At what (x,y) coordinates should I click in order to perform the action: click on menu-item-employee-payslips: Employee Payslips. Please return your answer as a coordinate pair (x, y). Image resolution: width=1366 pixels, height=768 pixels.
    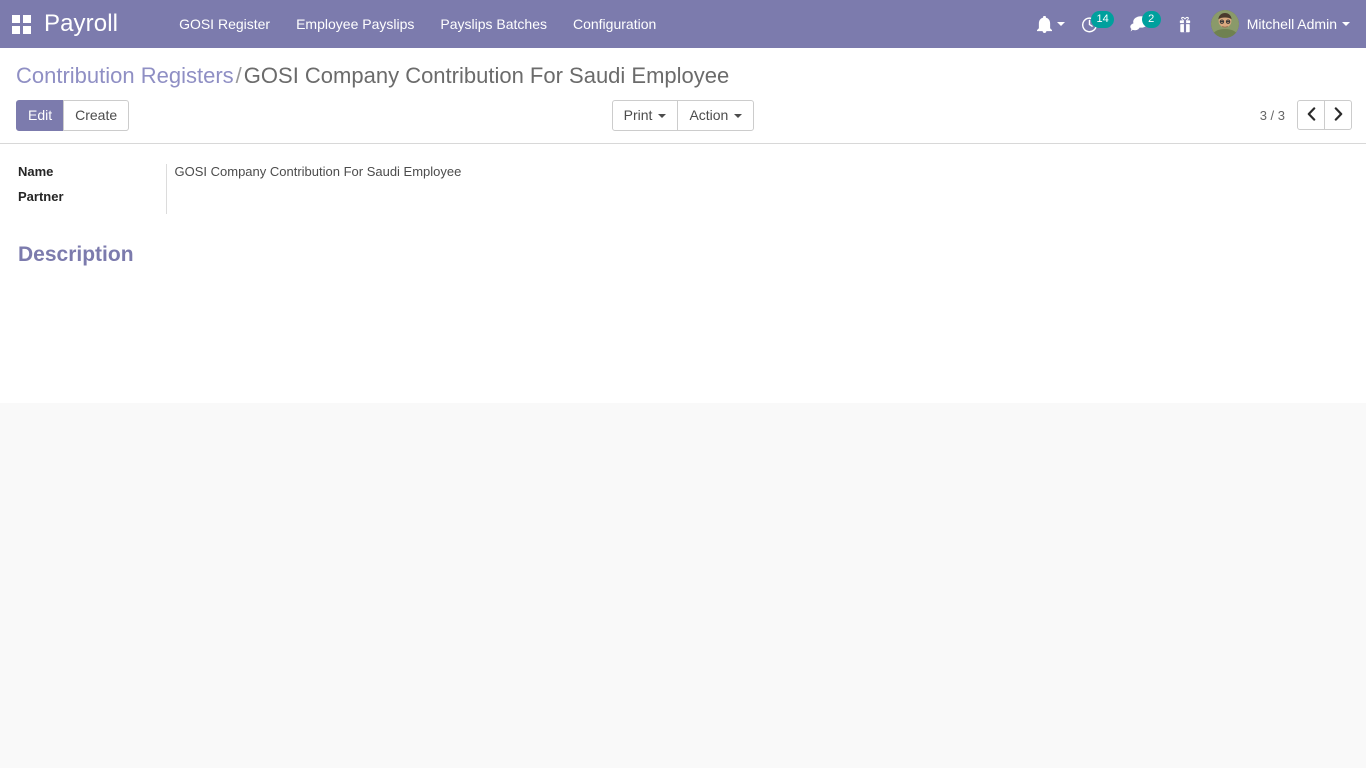
    Looking at the image, I should click on (355, 24).